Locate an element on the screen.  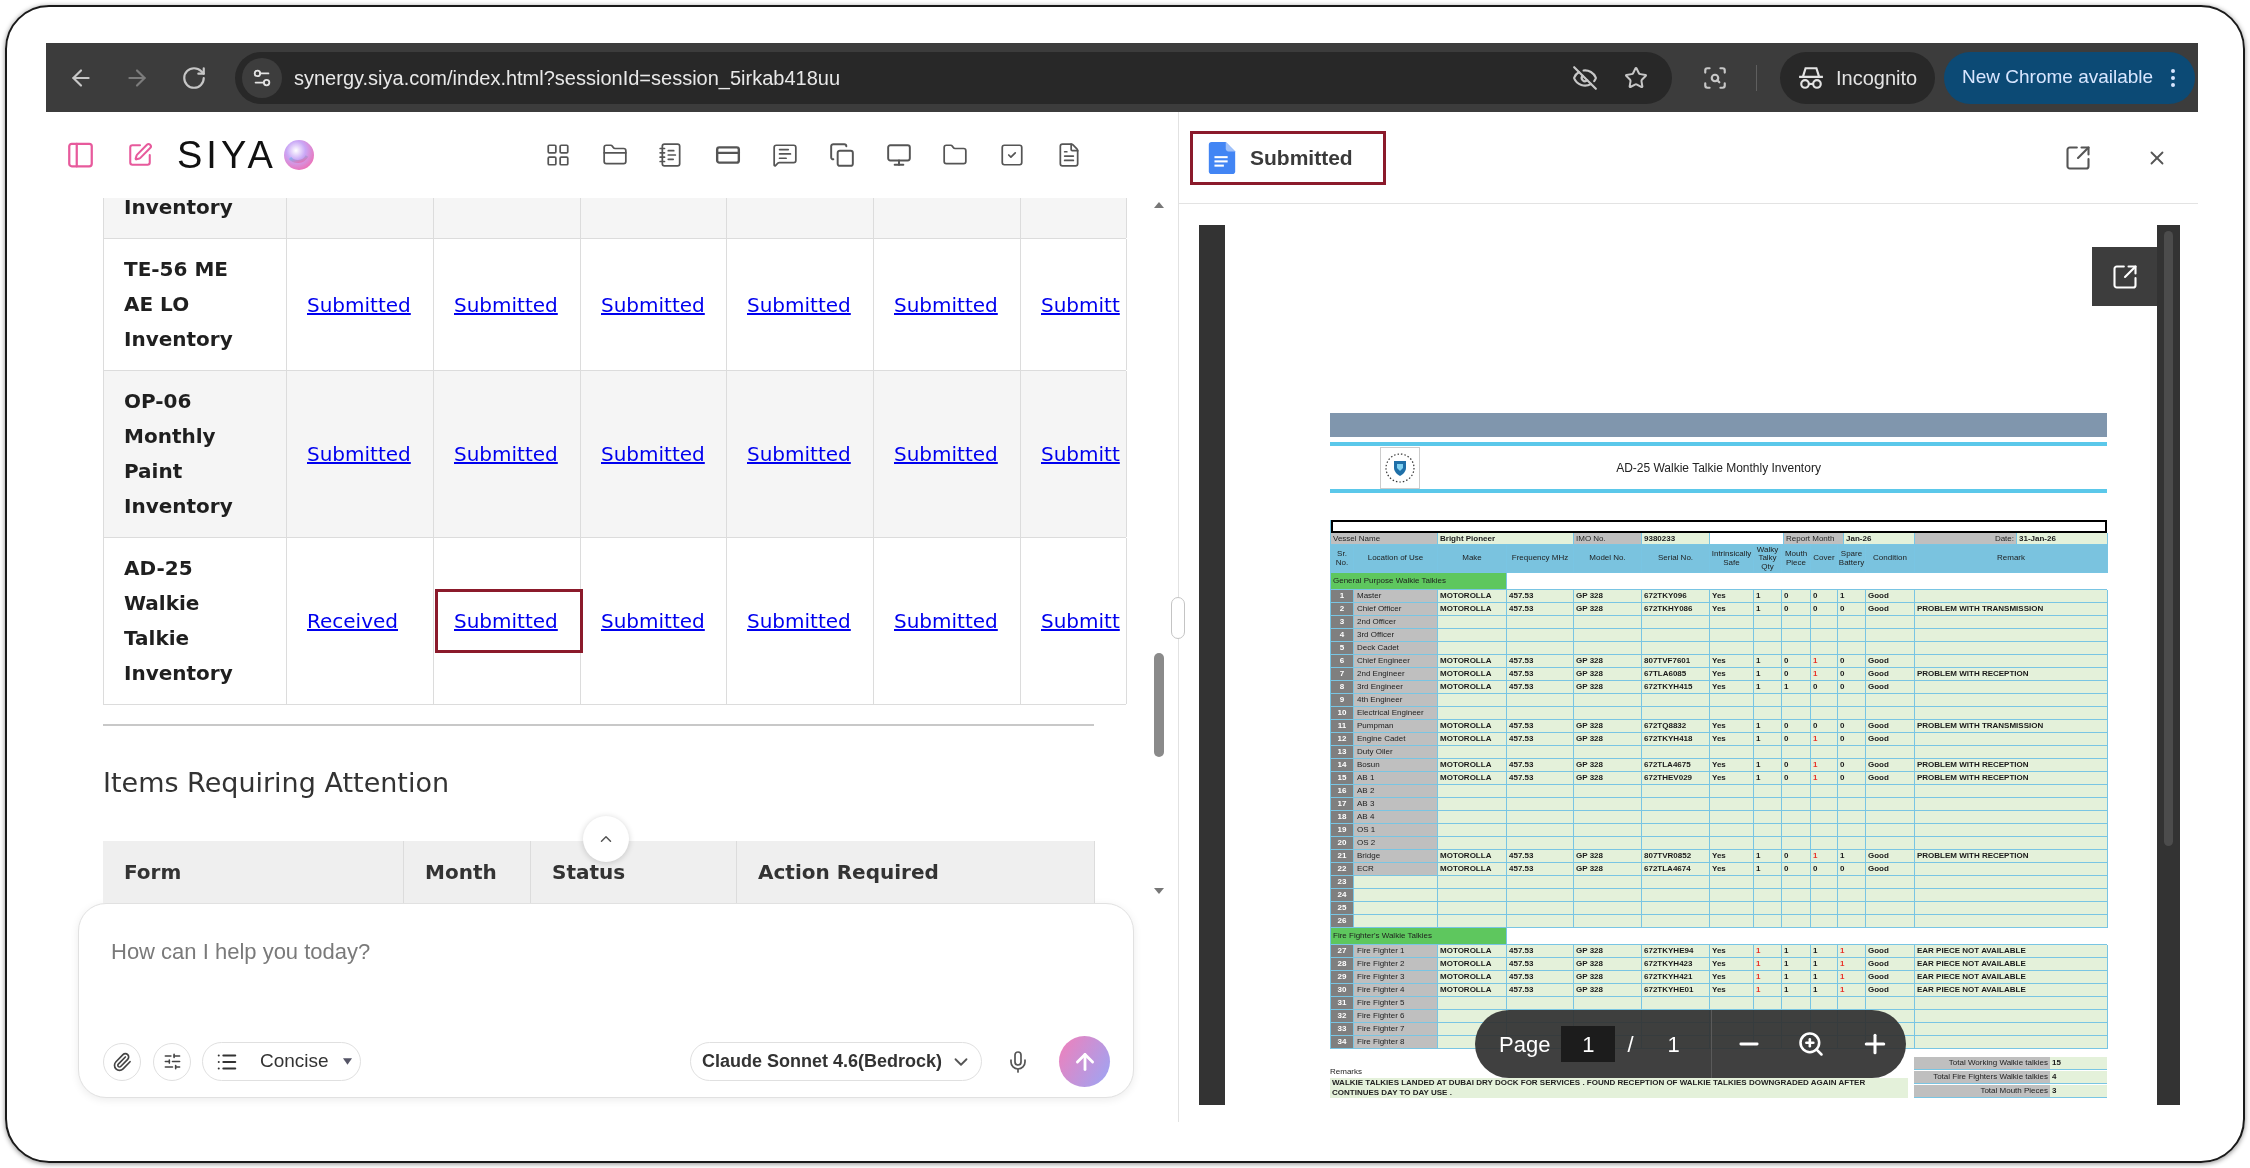
logo-text: SIYA is located at coordinates (227, 155).